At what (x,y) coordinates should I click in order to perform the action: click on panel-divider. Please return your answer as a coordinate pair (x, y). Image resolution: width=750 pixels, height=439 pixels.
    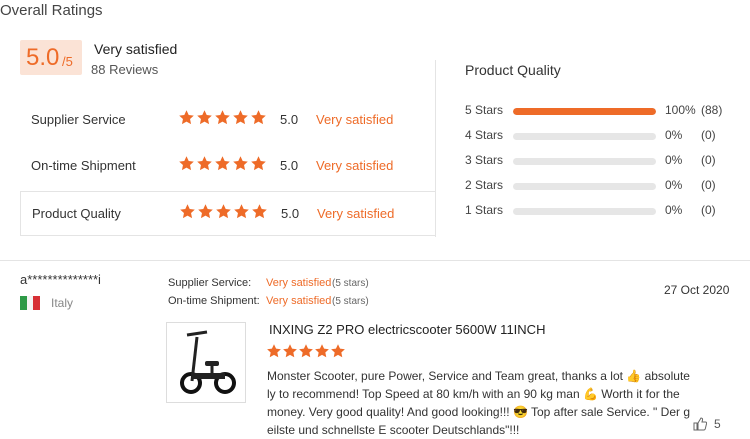
    Looking at the image, I should click on (435, 148).